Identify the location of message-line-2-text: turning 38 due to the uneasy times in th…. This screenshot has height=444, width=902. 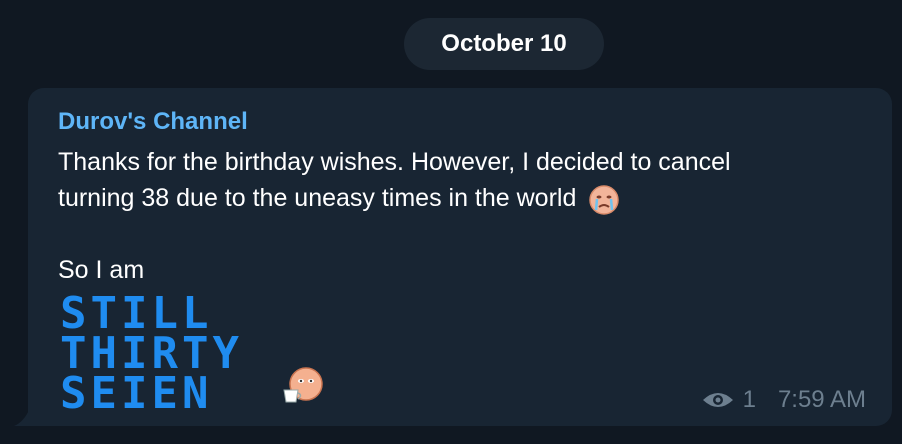
(317, 198).